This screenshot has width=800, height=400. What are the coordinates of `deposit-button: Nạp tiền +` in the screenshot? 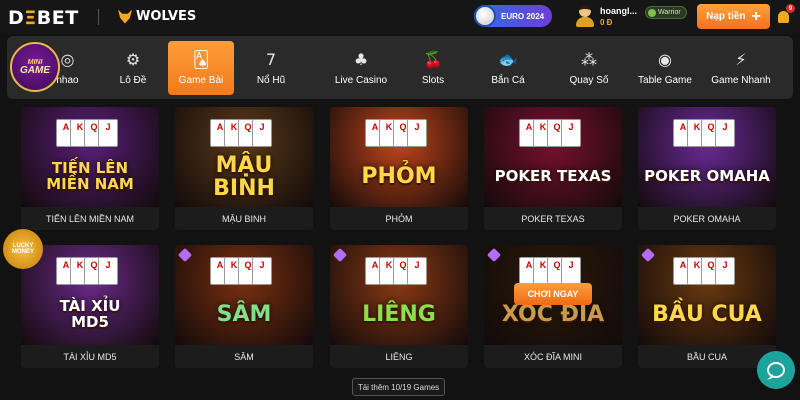 It's located at (733, 16).